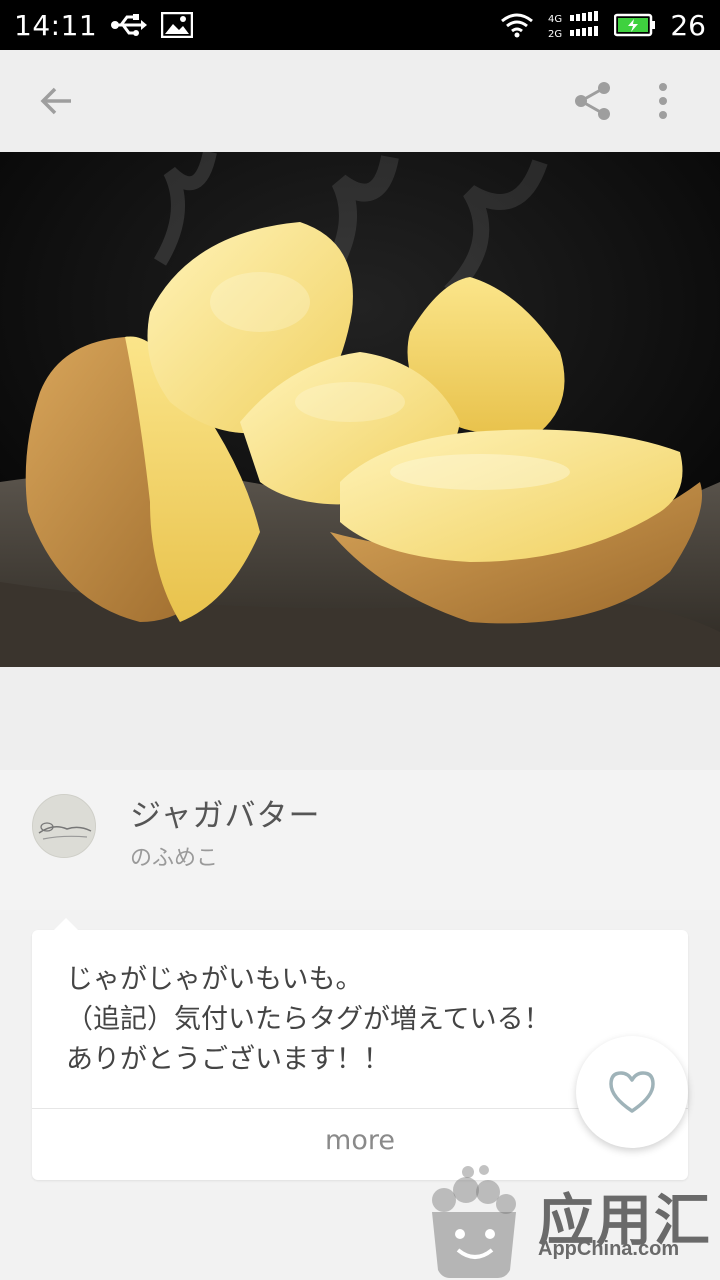 The image size is (720, 1280). I want to click on wifi-icon, so click(517, 25).